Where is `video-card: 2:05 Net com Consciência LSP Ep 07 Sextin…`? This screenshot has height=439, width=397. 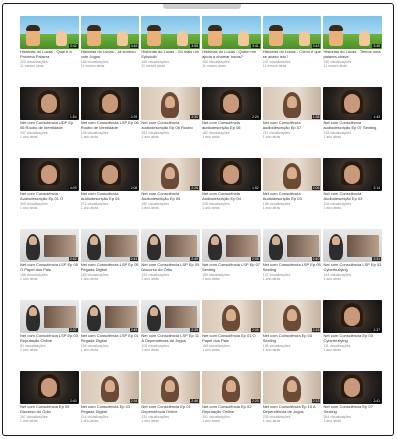
video-card: 2:05 Net com Consciência LSP Ep 07 Sextin… is located at coordinates (231, 264).